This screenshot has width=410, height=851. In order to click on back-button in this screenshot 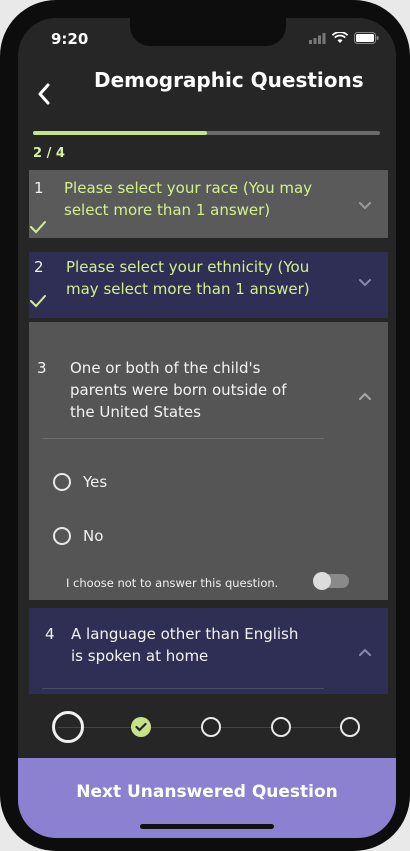, I will do `click(44, 94)`.